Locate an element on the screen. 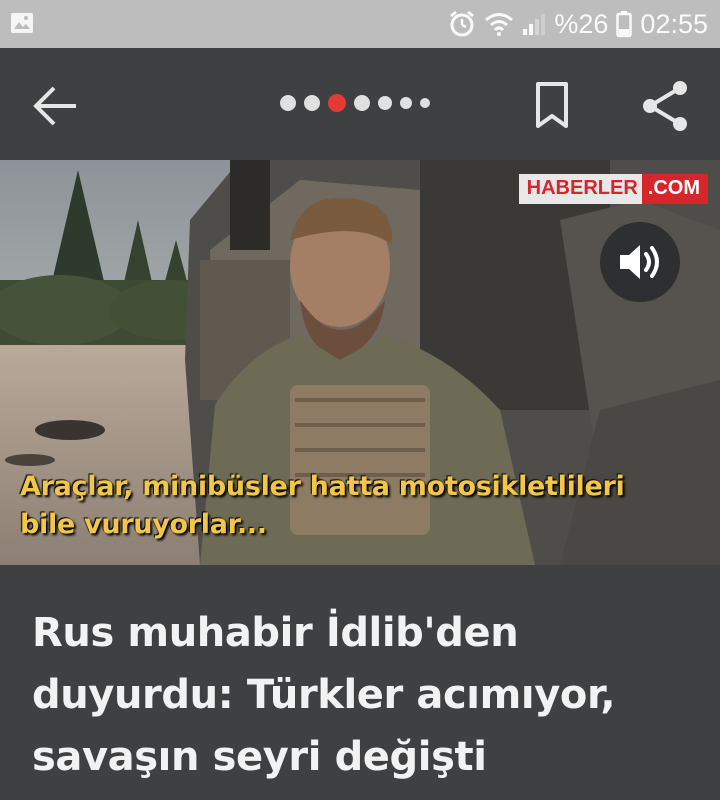  page-dot-active is located at coordinates (337, 103).